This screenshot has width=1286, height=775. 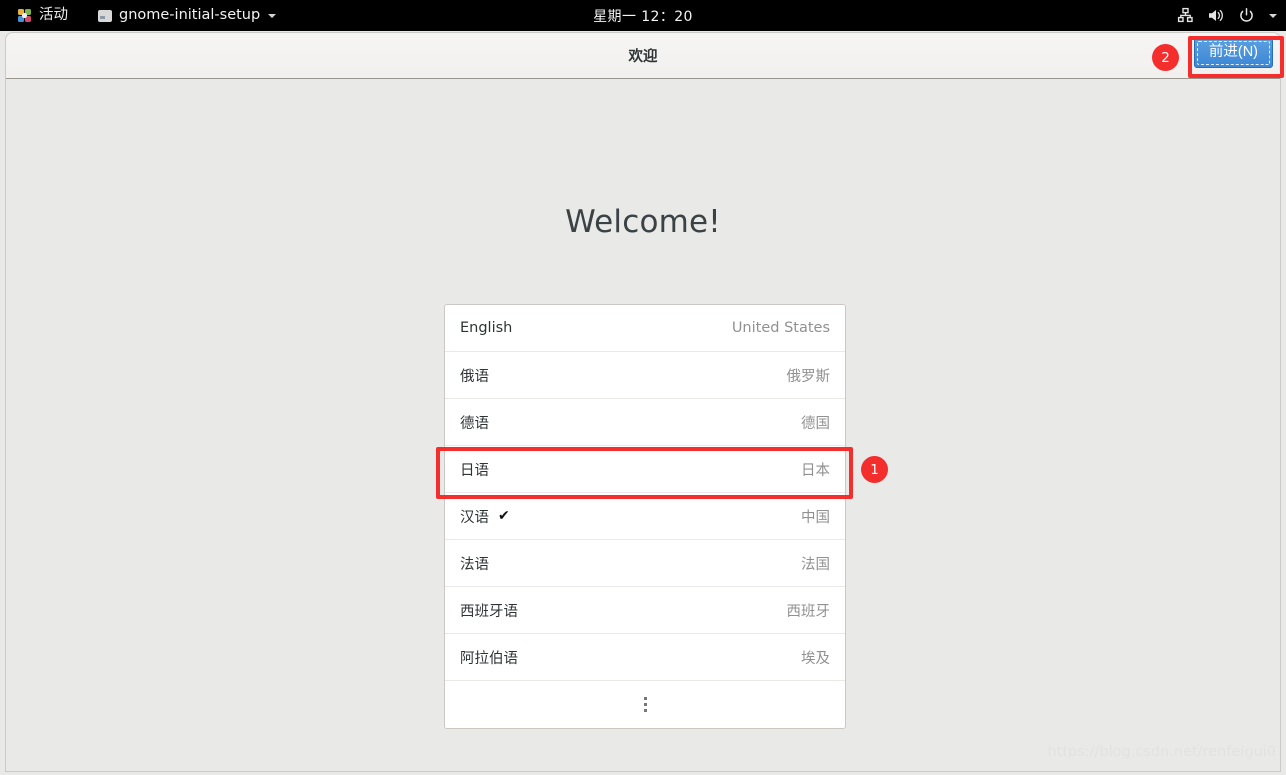 I want to click on list-item: 西班牙语 西班牙, so click(x=645, y=610).